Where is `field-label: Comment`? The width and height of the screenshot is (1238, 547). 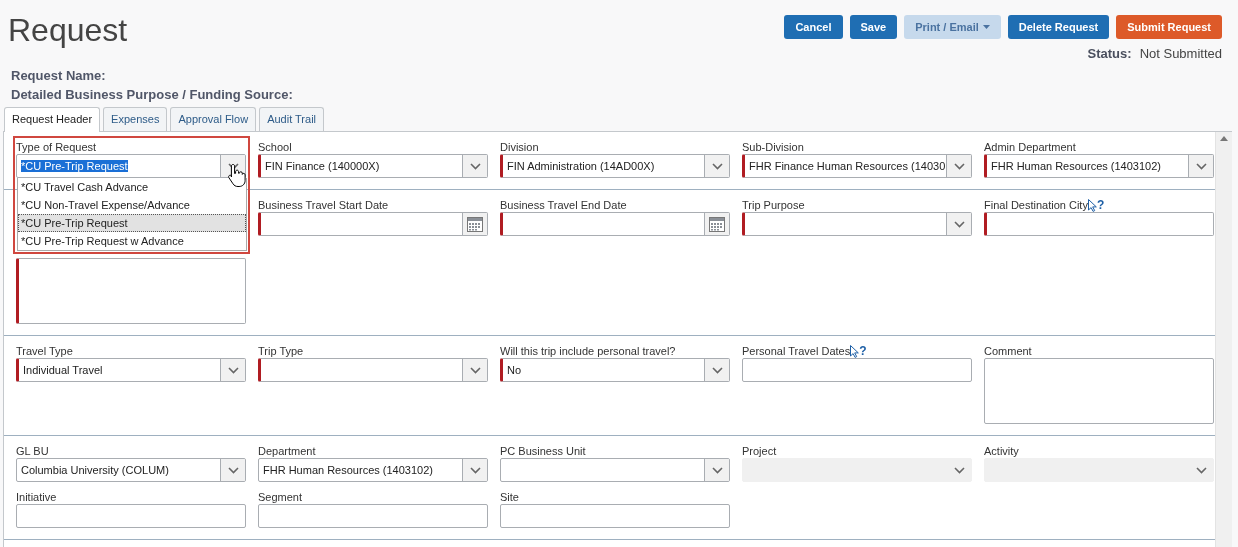 field-label: Comment is located at coordinates (1008, 351).